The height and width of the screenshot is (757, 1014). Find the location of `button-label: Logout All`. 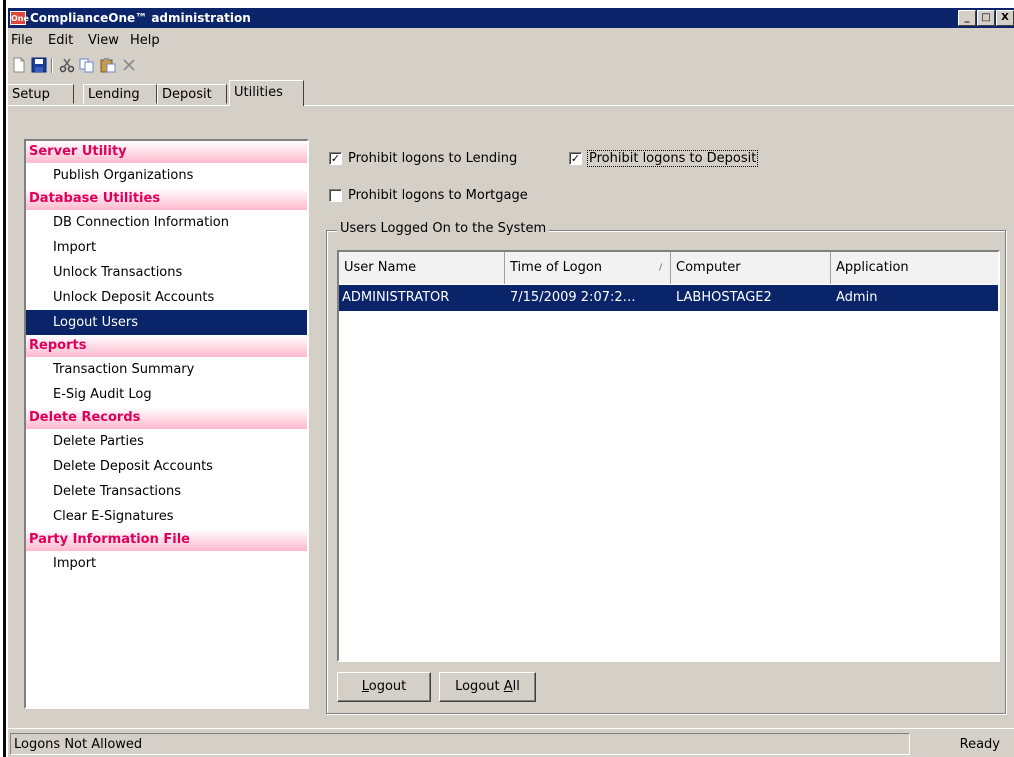

button-label: Logout All is located at coordinates (487, 686).